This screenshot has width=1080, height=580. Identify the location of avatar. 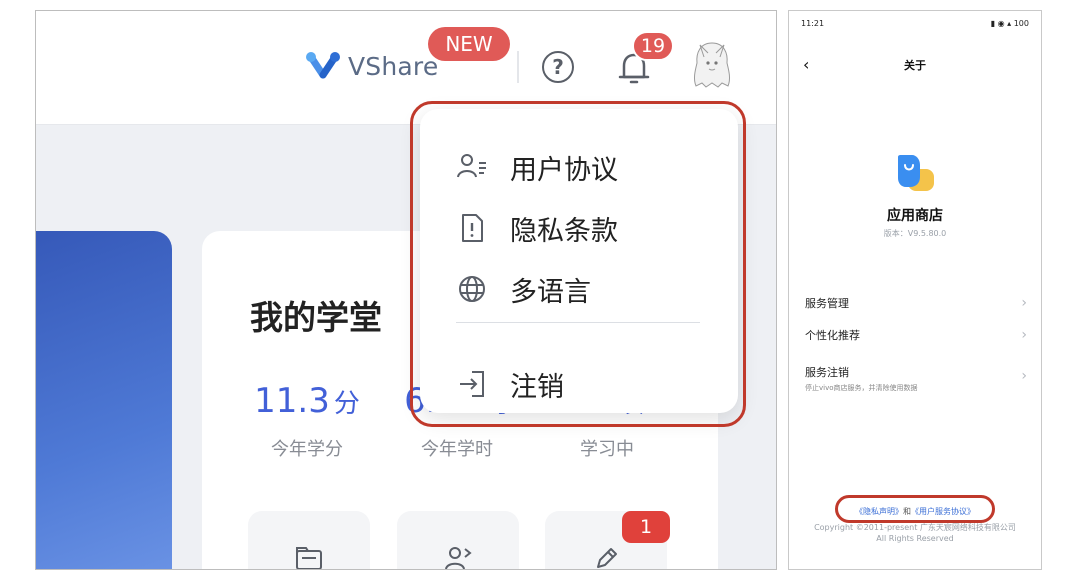
(712, 64).